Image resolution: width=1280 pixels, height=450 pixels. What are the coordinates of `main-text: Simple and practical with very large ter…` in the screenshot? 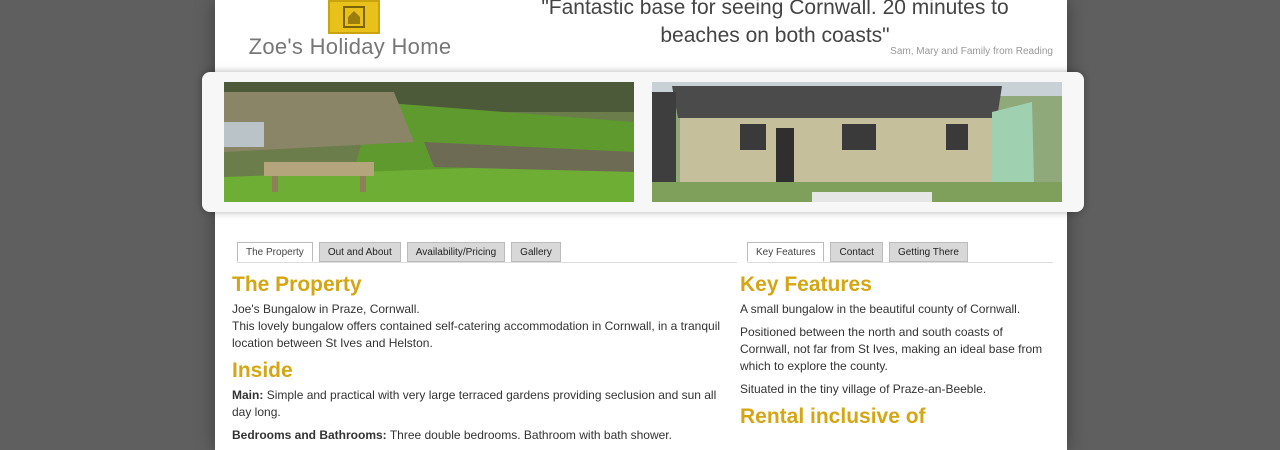 It's located at (474, 403).